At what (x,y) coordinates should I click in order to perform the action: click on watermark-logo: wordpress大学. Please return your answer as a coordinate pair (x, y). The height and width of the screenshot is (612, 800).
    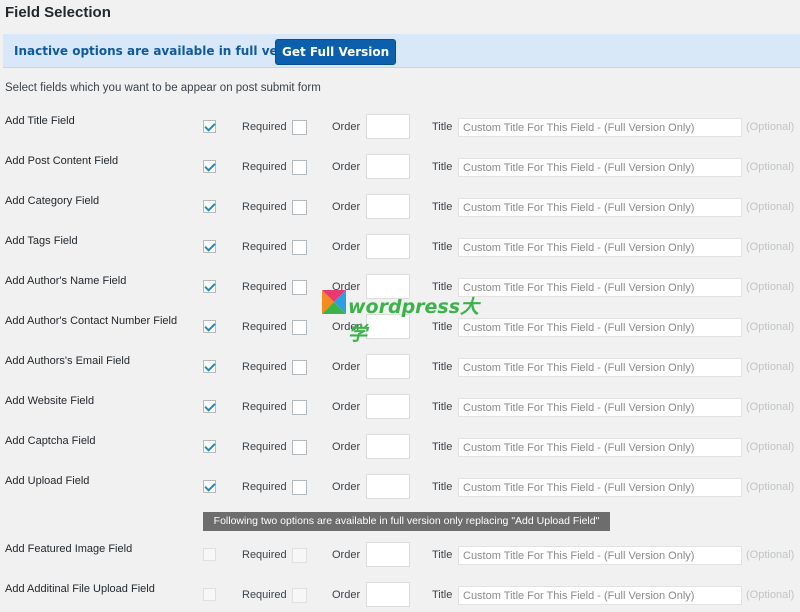
    Looking at the image, I should click on (402, 317).